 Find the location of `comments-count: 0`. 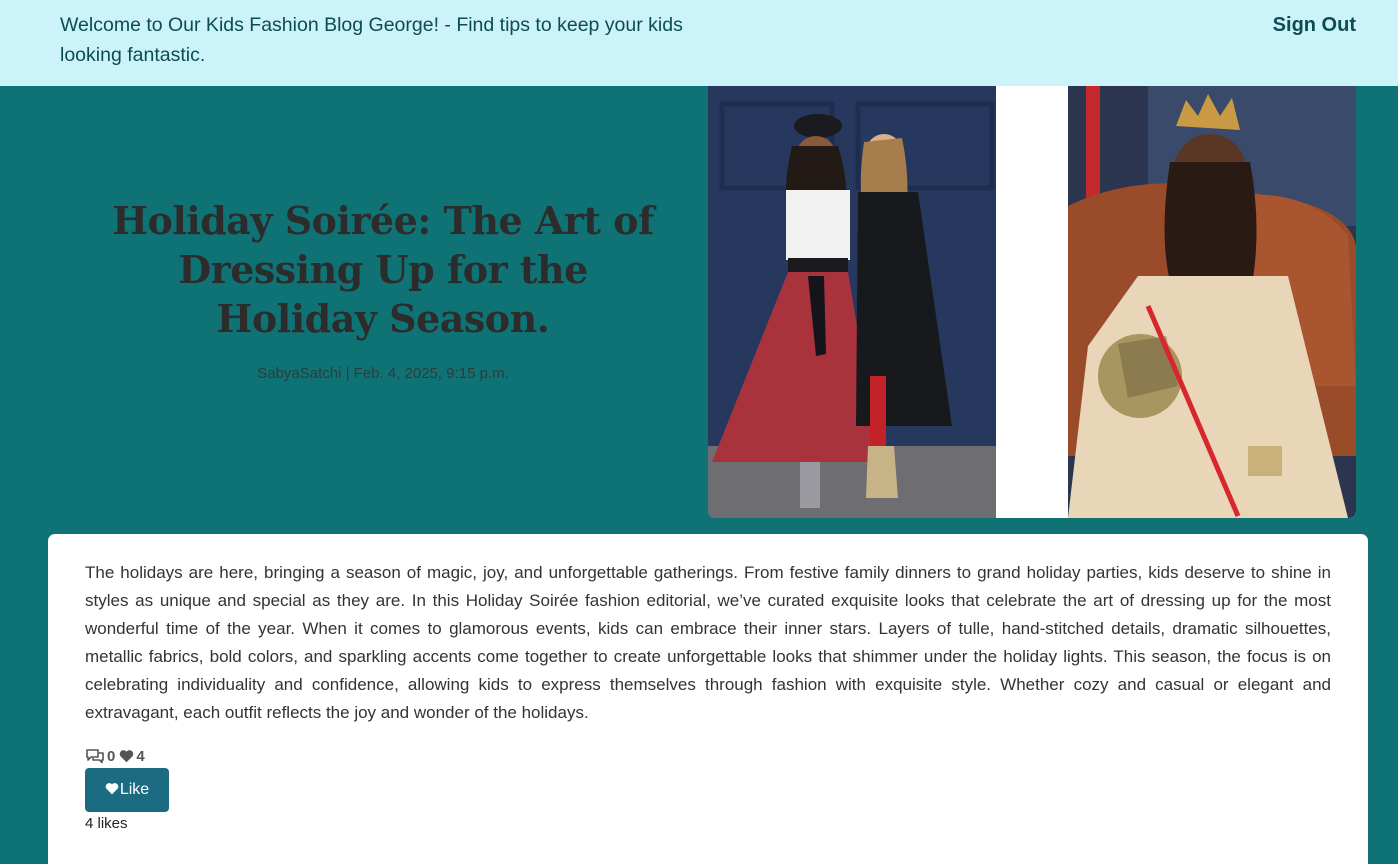

comments-count: 0 is located at coordinates (111, 756).